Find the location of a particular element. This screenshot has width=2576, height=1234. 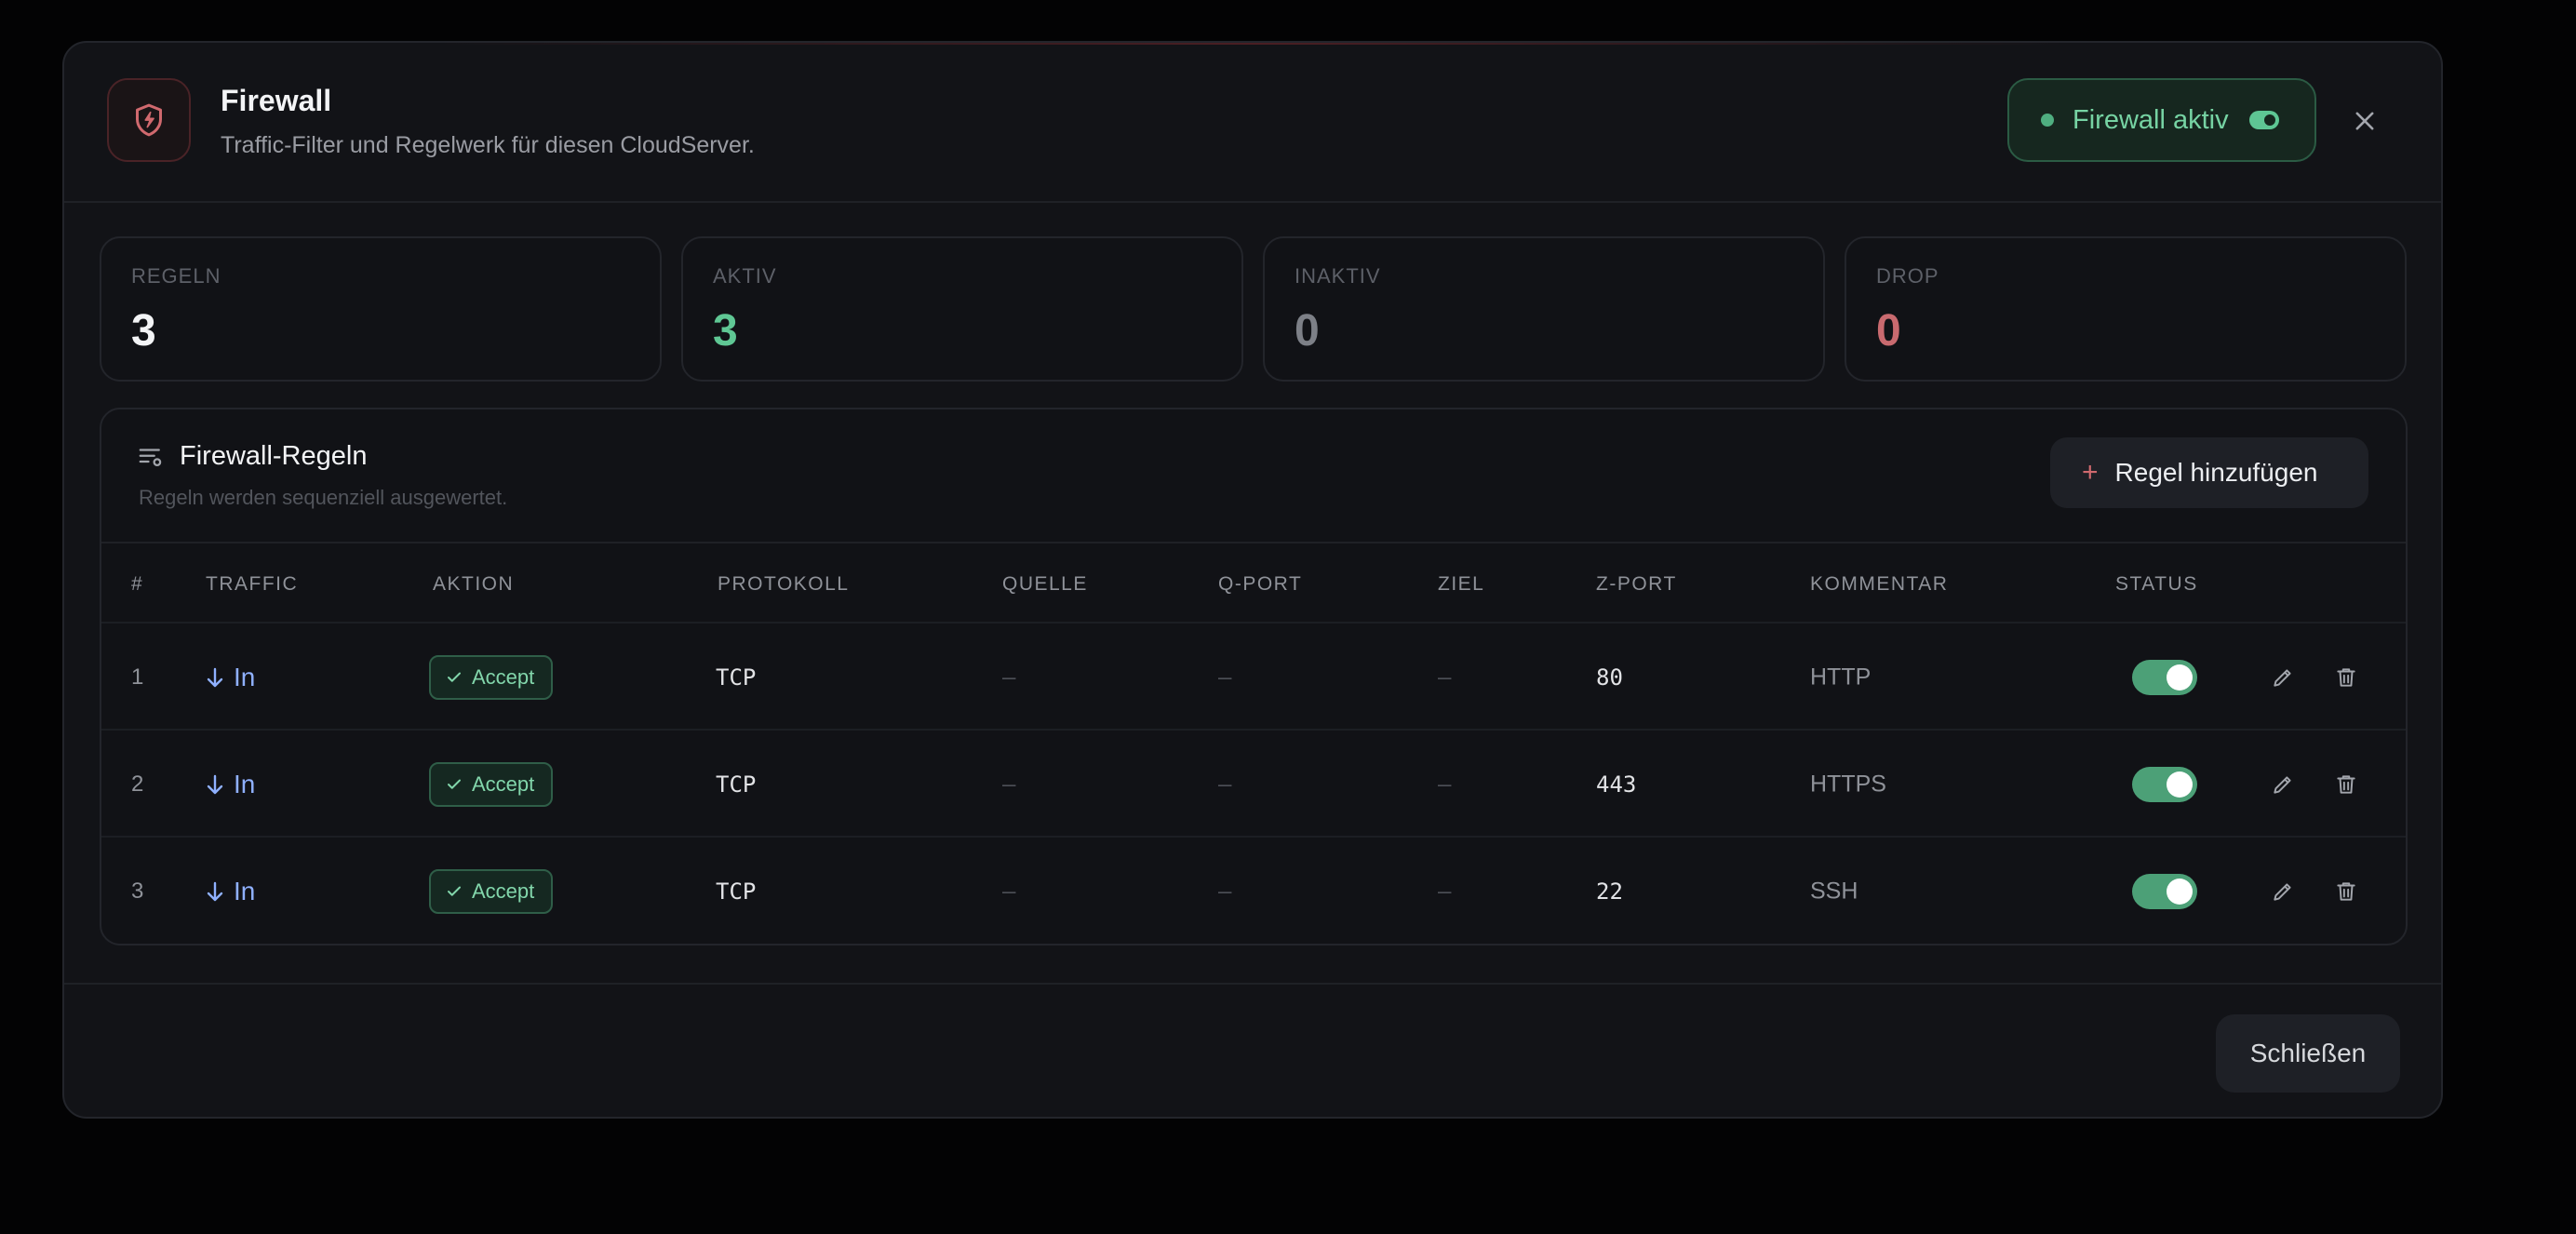

dest-port-cell: 443 is located at coordinates (1616, 784).